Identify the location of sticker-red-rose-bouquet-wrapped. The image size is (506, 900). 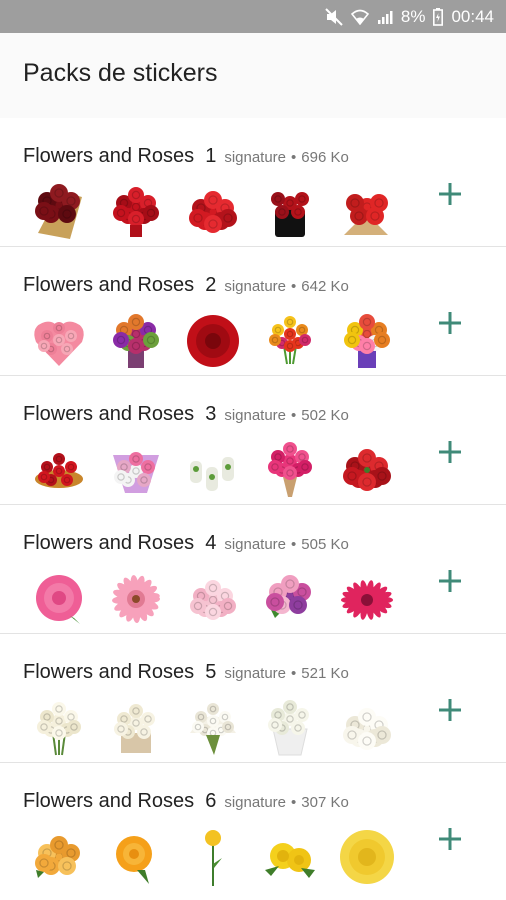
(59, 212).